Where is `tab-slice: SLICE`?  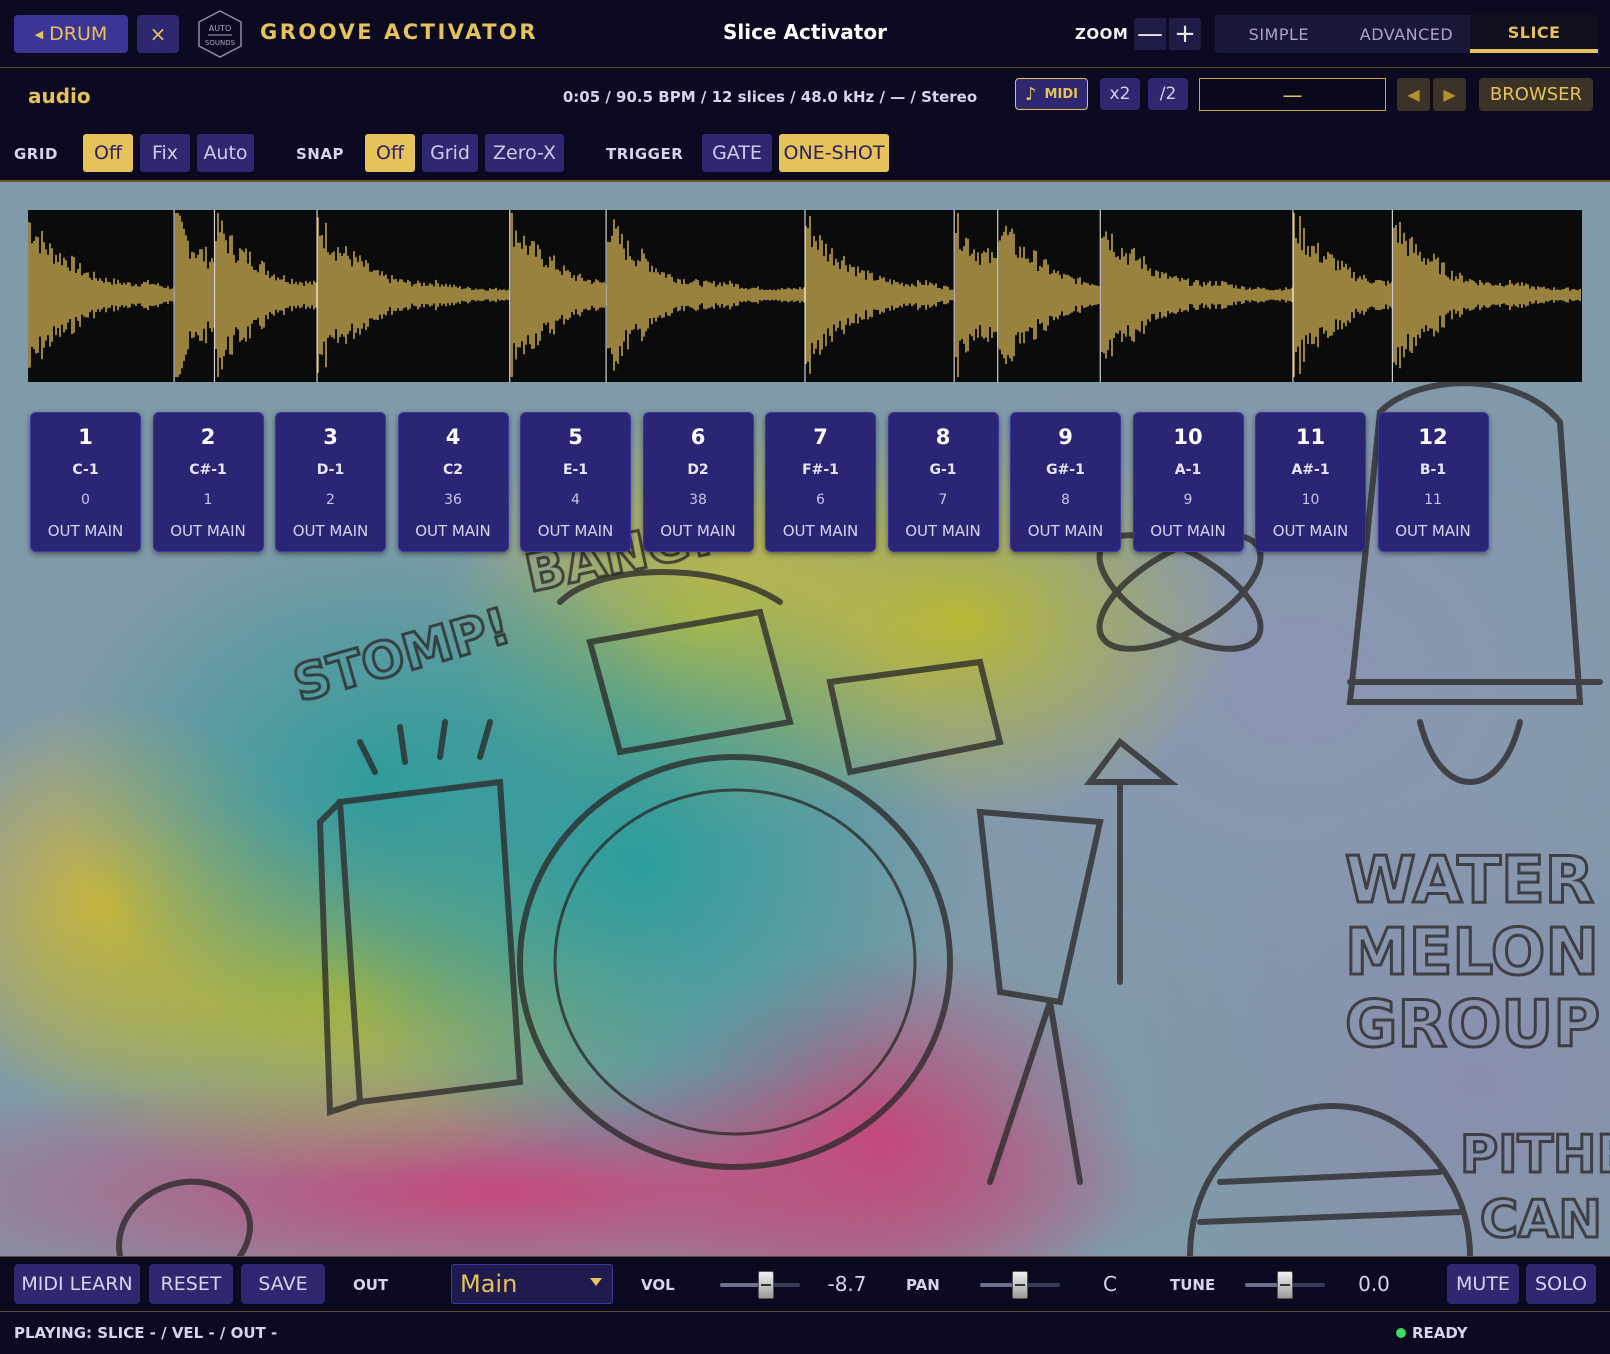 tab-slice: SLICE is located at coordinates (1534, 34).